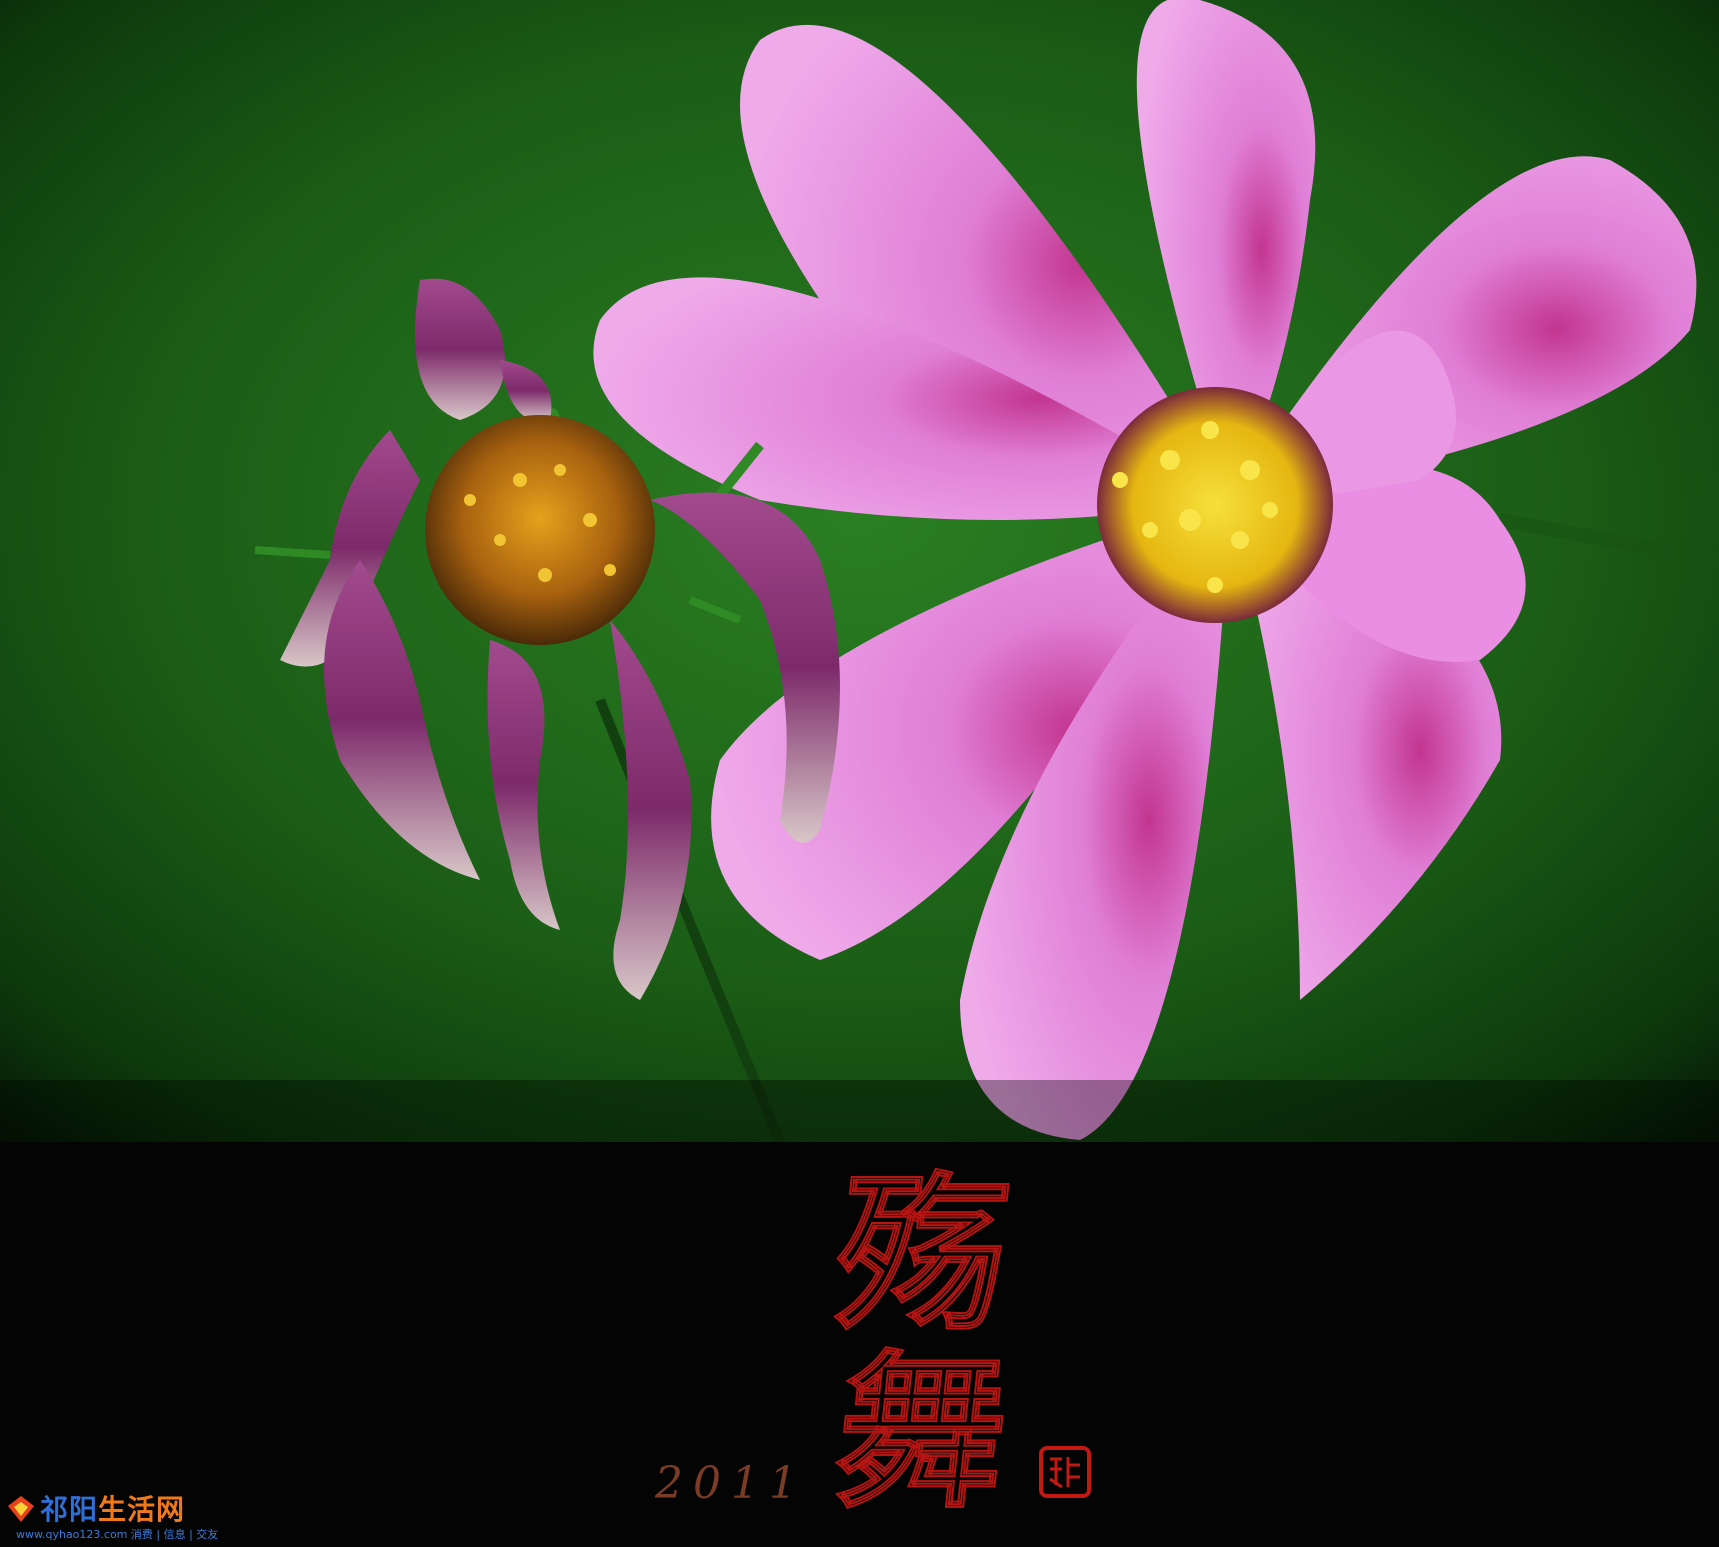 Image resolution: width=1719 pixels, height=1547 pixels. Describe the element at coordinates (1065, 1472) in the screenshot. I see `seal-stamp` at that location.